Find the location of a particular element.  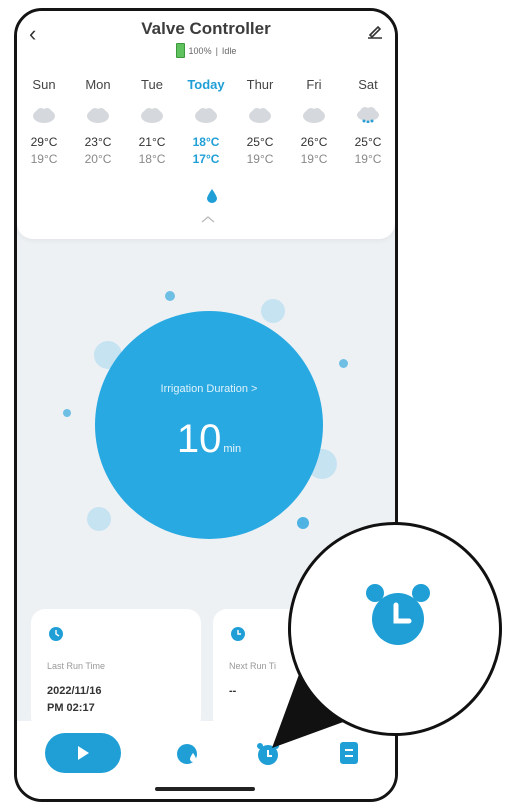

zoom-callout is located at coordinates (395, 629).